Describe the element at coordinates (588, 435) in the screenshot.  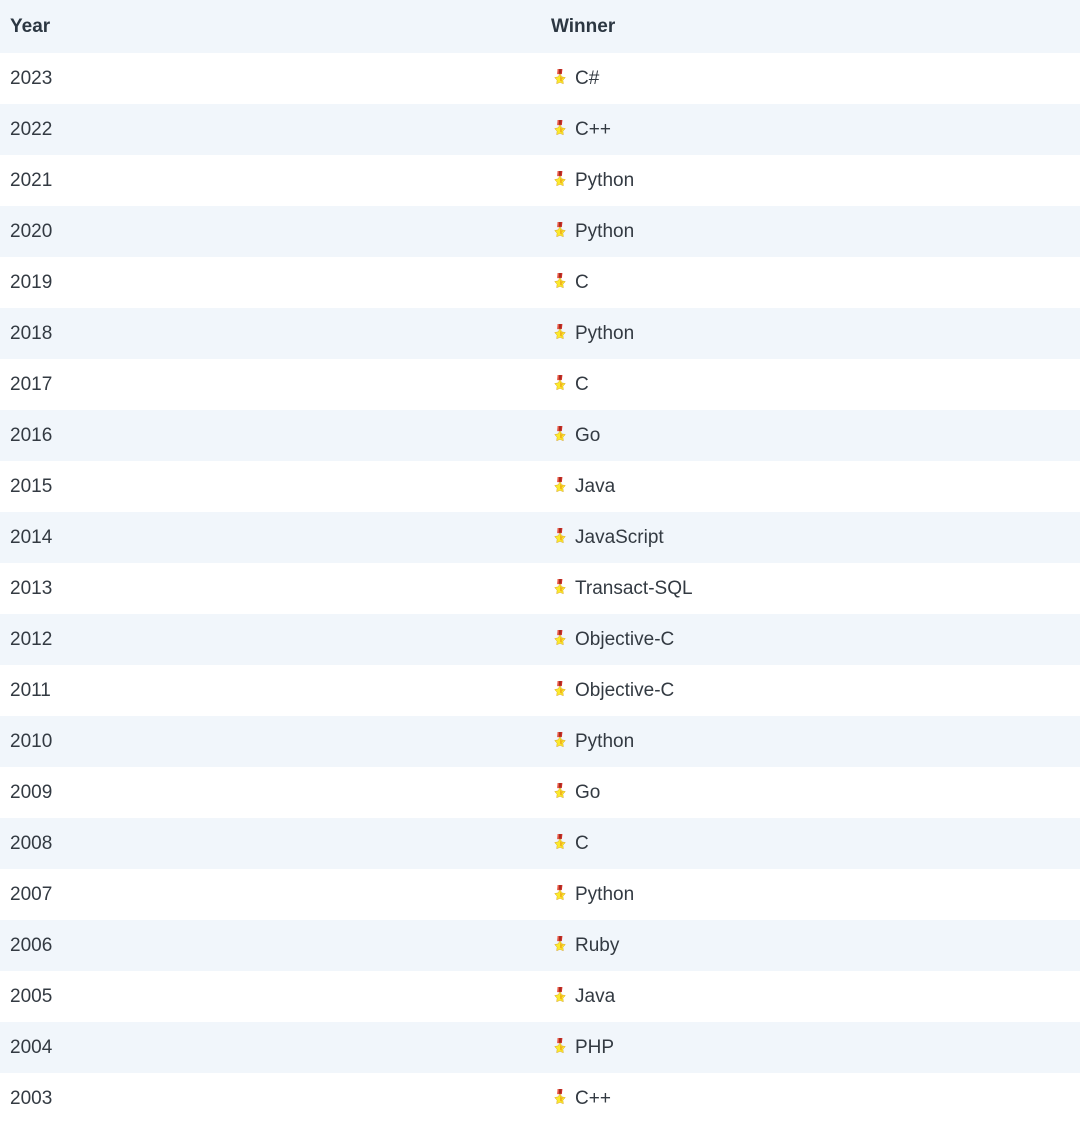
I see `winner-name: Go` at that location.